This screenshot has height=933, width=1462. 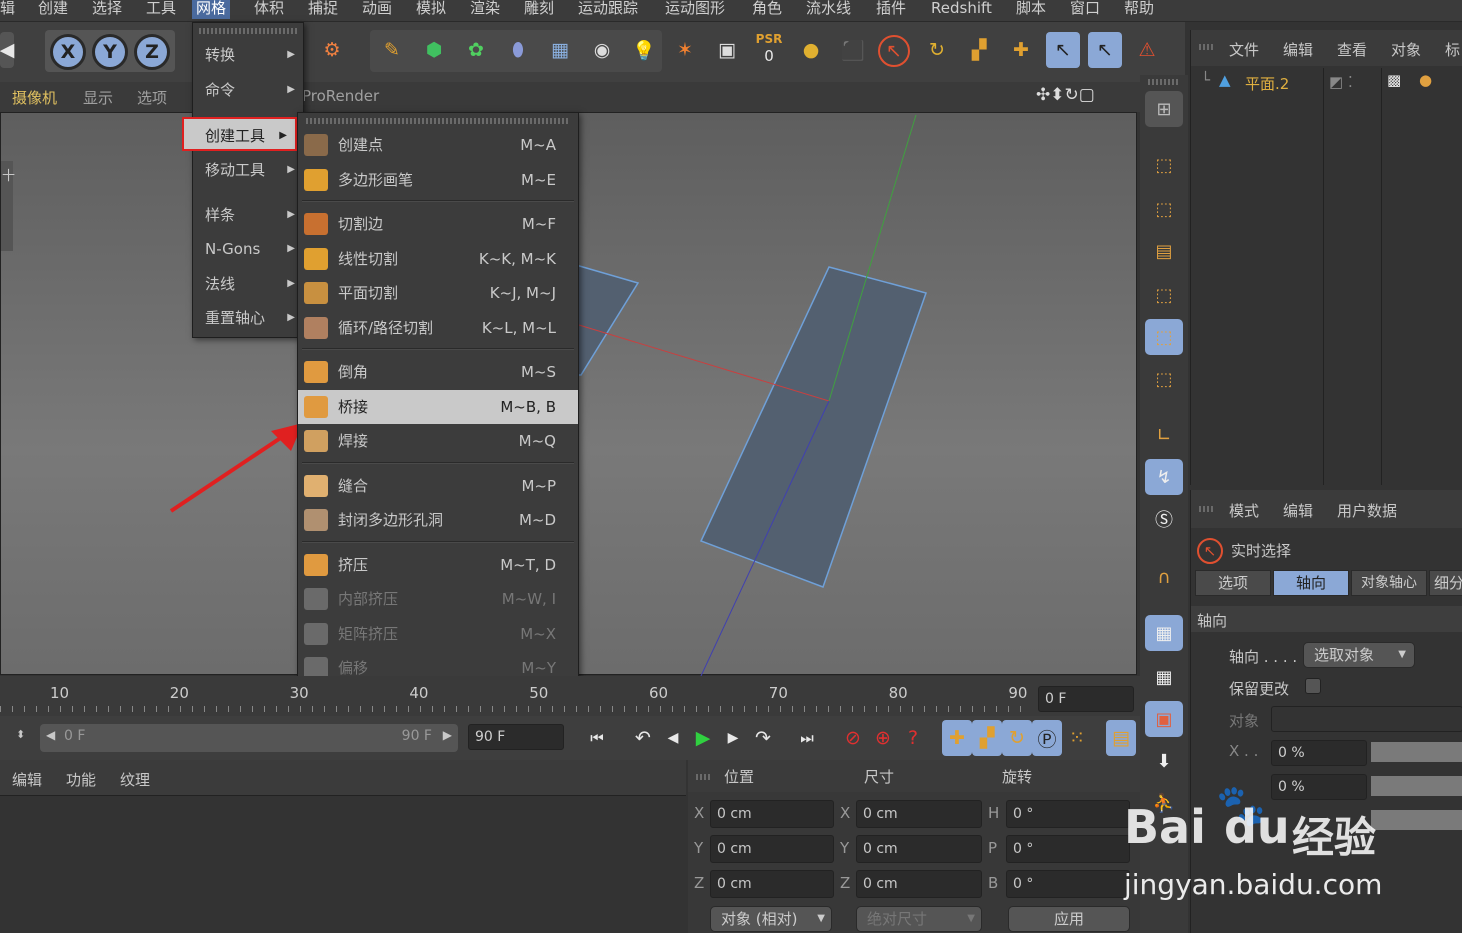 What do you see at coordinates (438, 599) in the screenshot?
I see `create-tool-12: 内部挤压 M~W, I` at bounding box center [438, 599].